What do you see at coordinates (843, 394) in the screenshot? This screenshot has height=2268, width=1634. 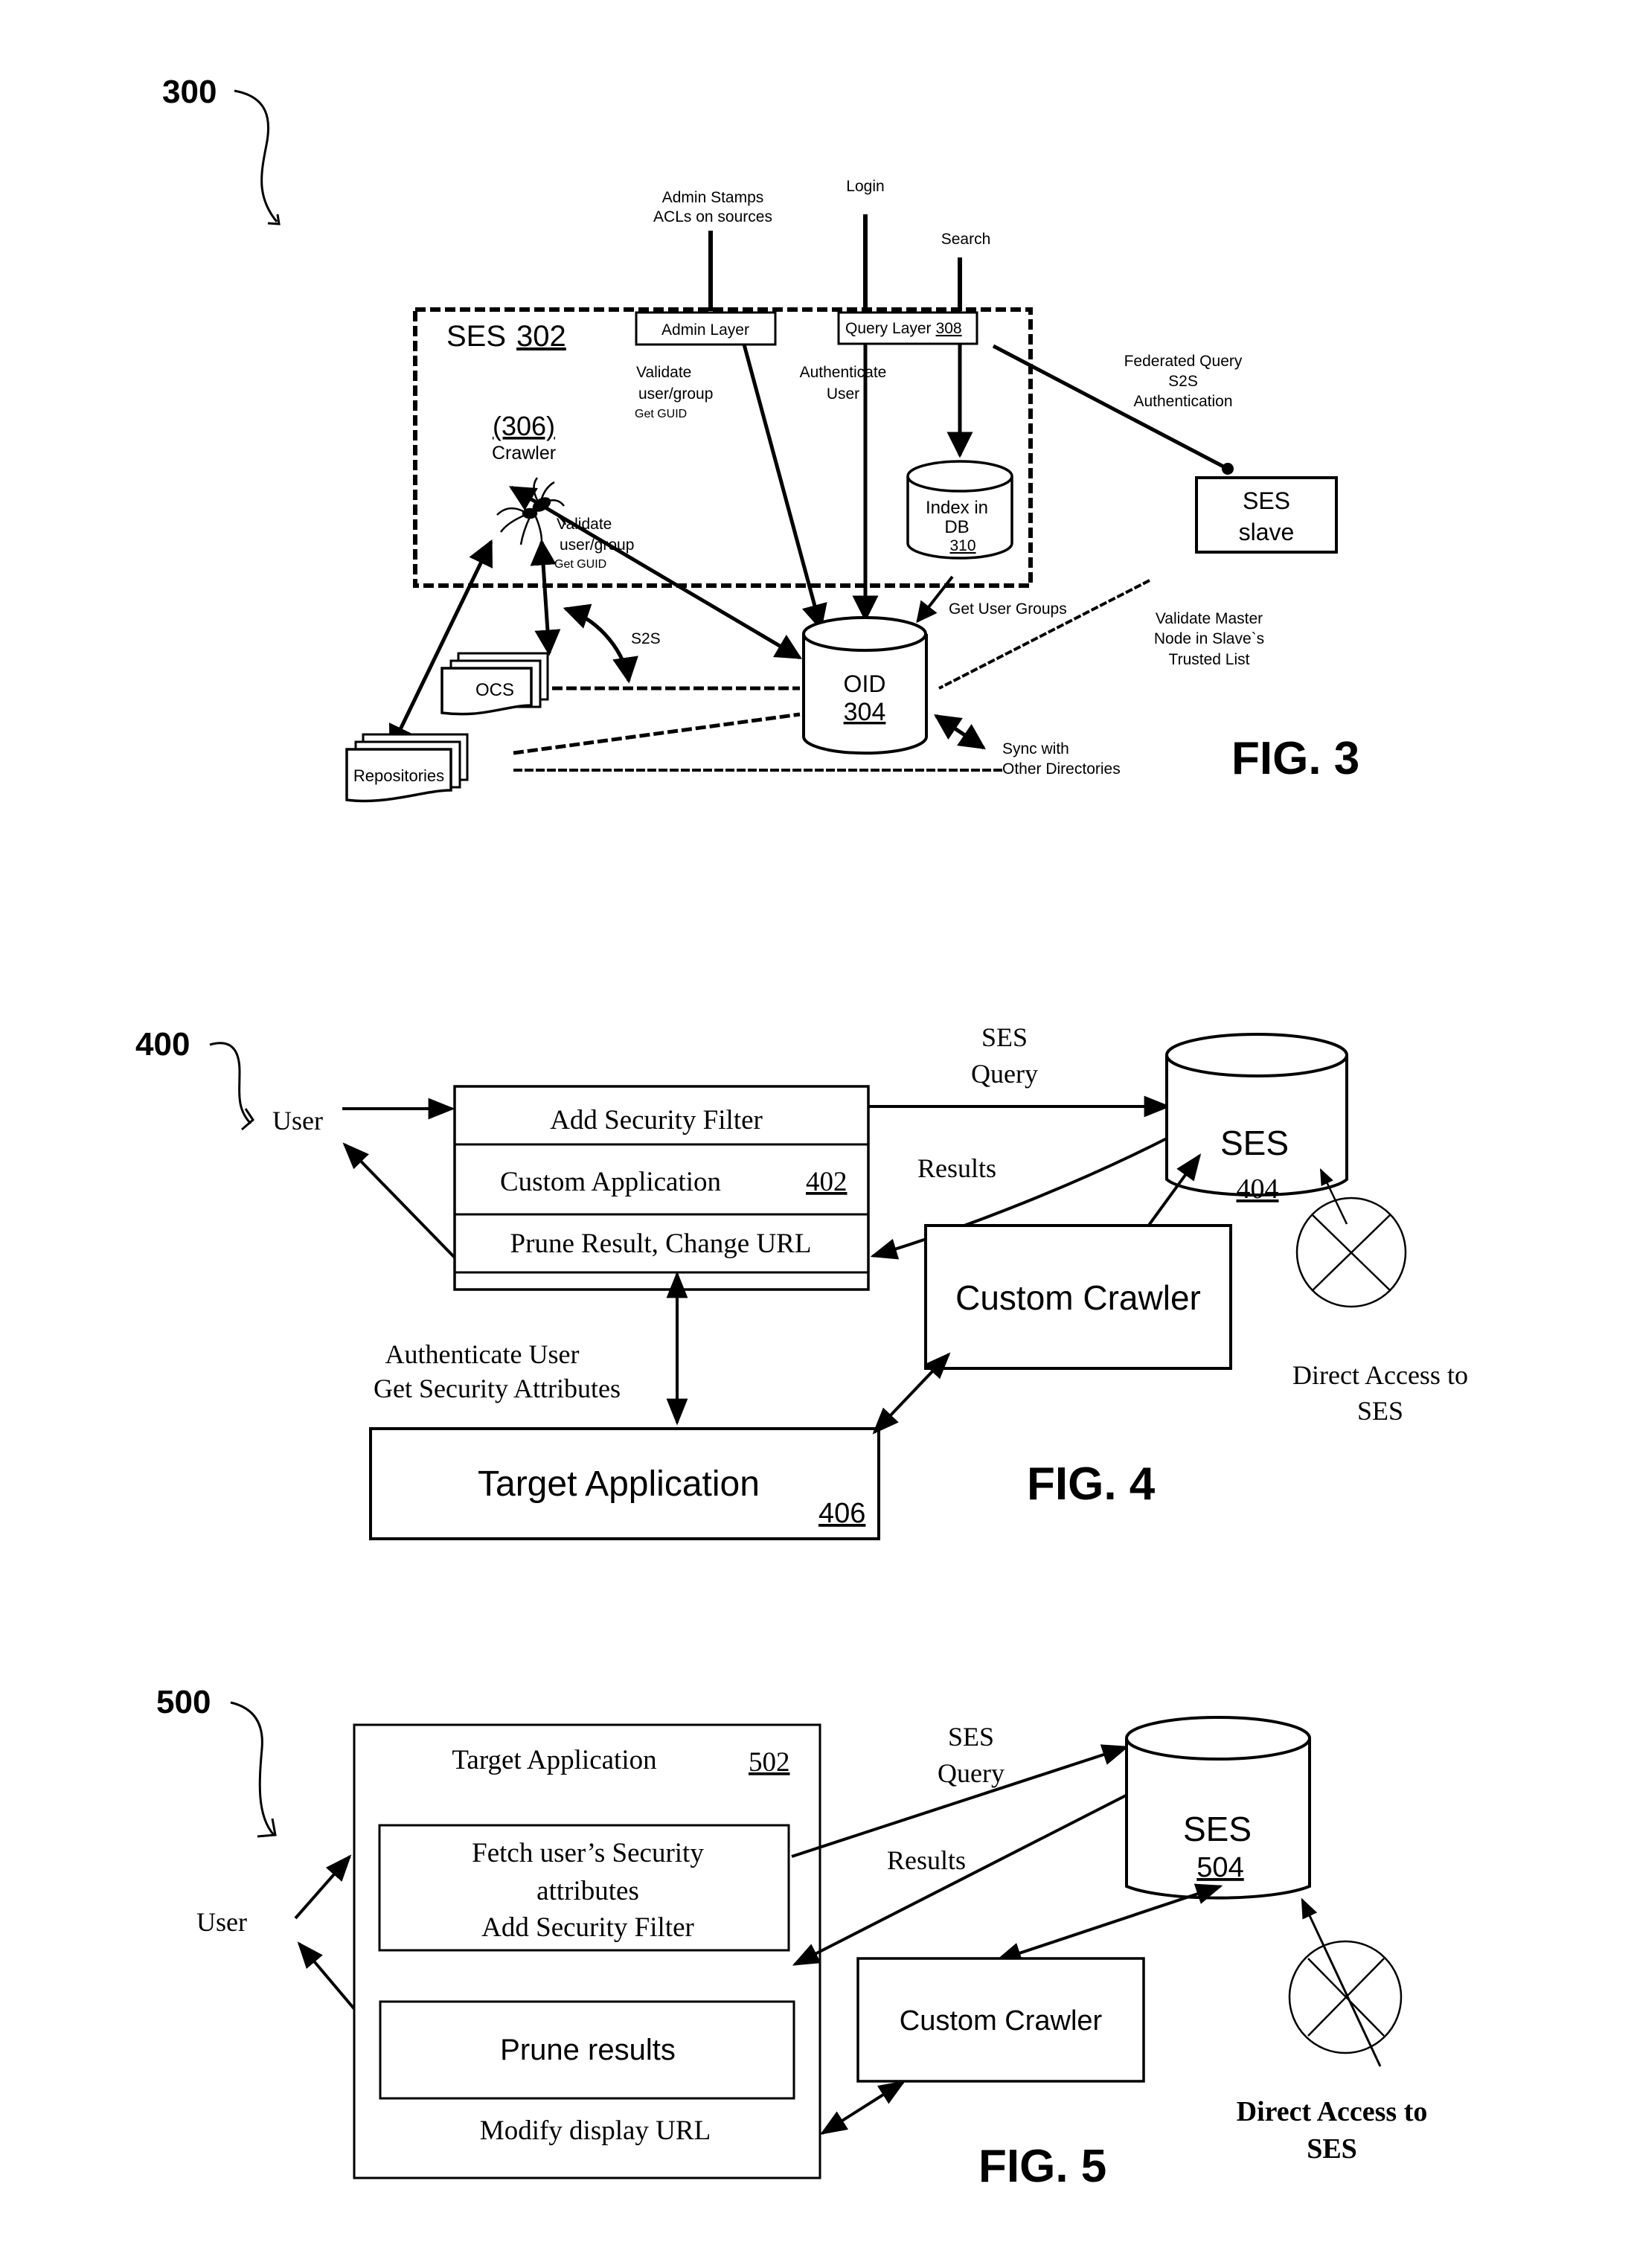 I see `svg-text: User` at bounding box center [843, 394].